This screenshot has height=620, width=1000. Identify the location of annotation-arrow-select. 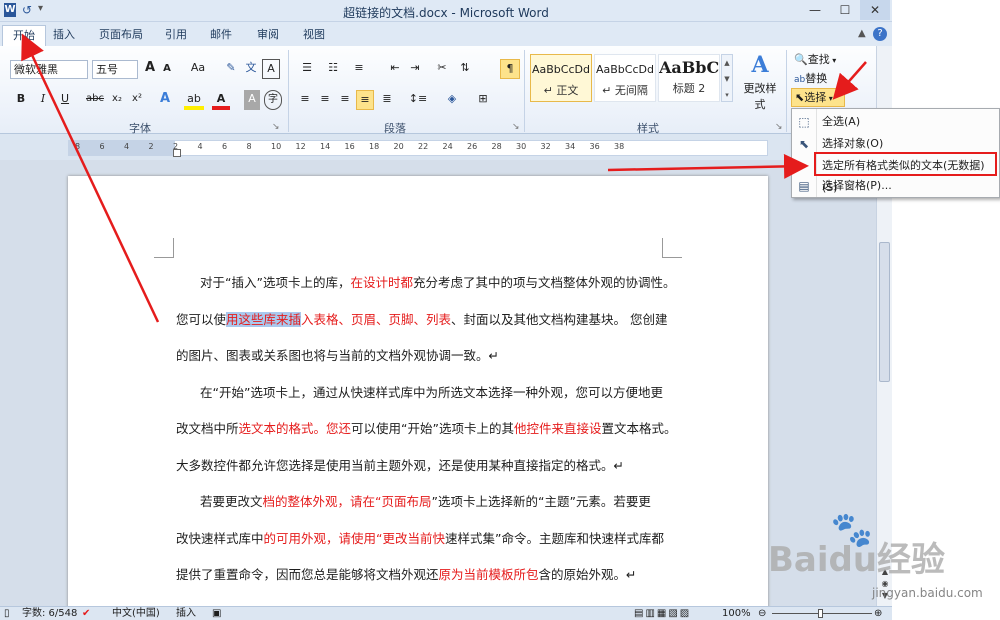
(849, 80).